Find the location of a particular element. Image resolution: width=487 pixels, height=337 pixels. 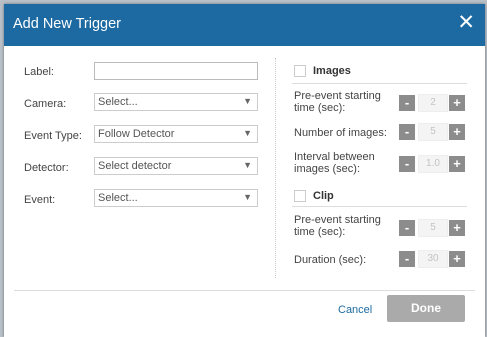

clip-pre-event-decrement-button: - is located at coordinates (407, 228).